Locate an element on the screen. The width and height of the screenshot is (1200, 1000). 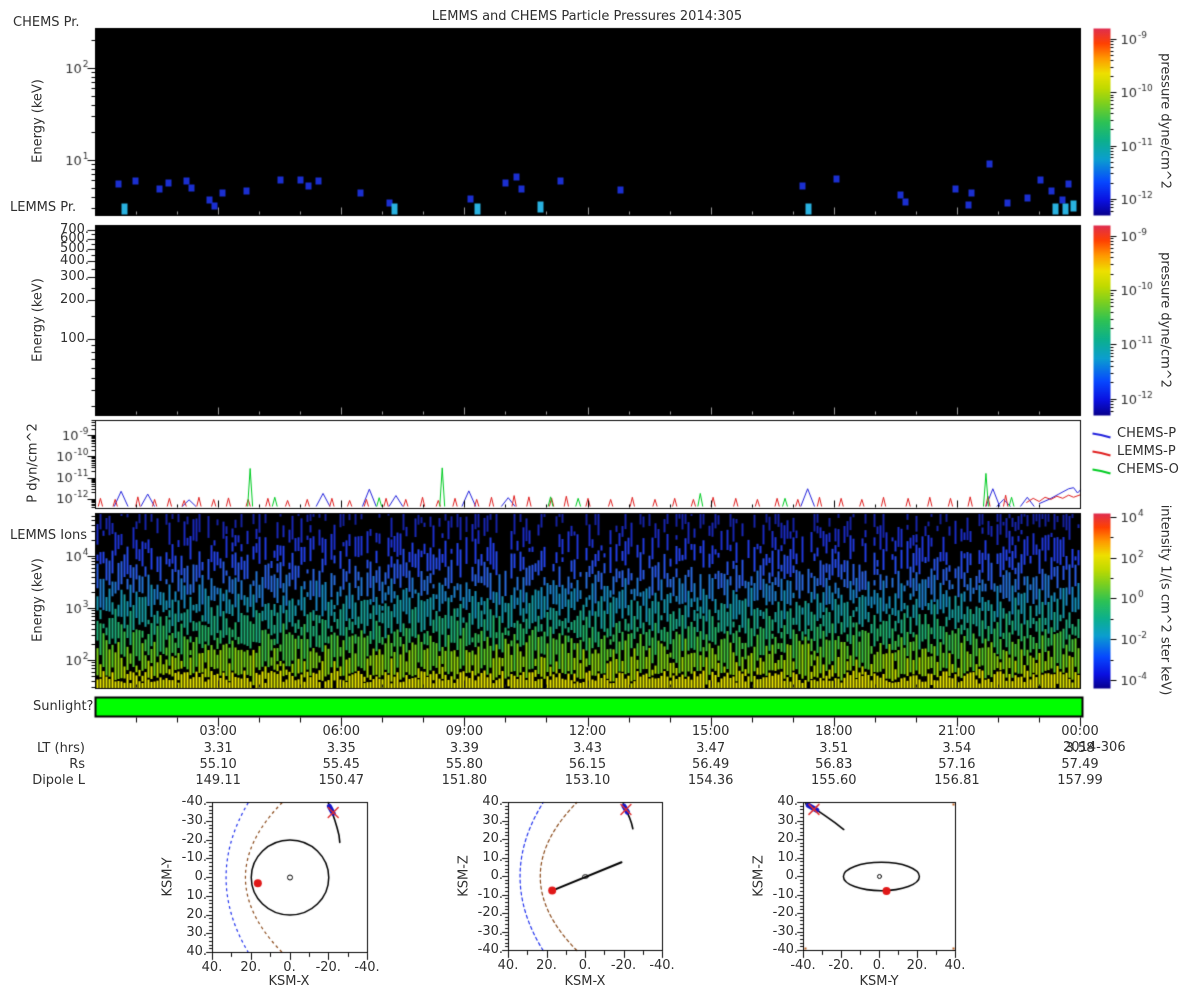
colorbar3-unit-label: intensity 1/(s cm^2 ster keV) is located at coordinates (1165, 600).